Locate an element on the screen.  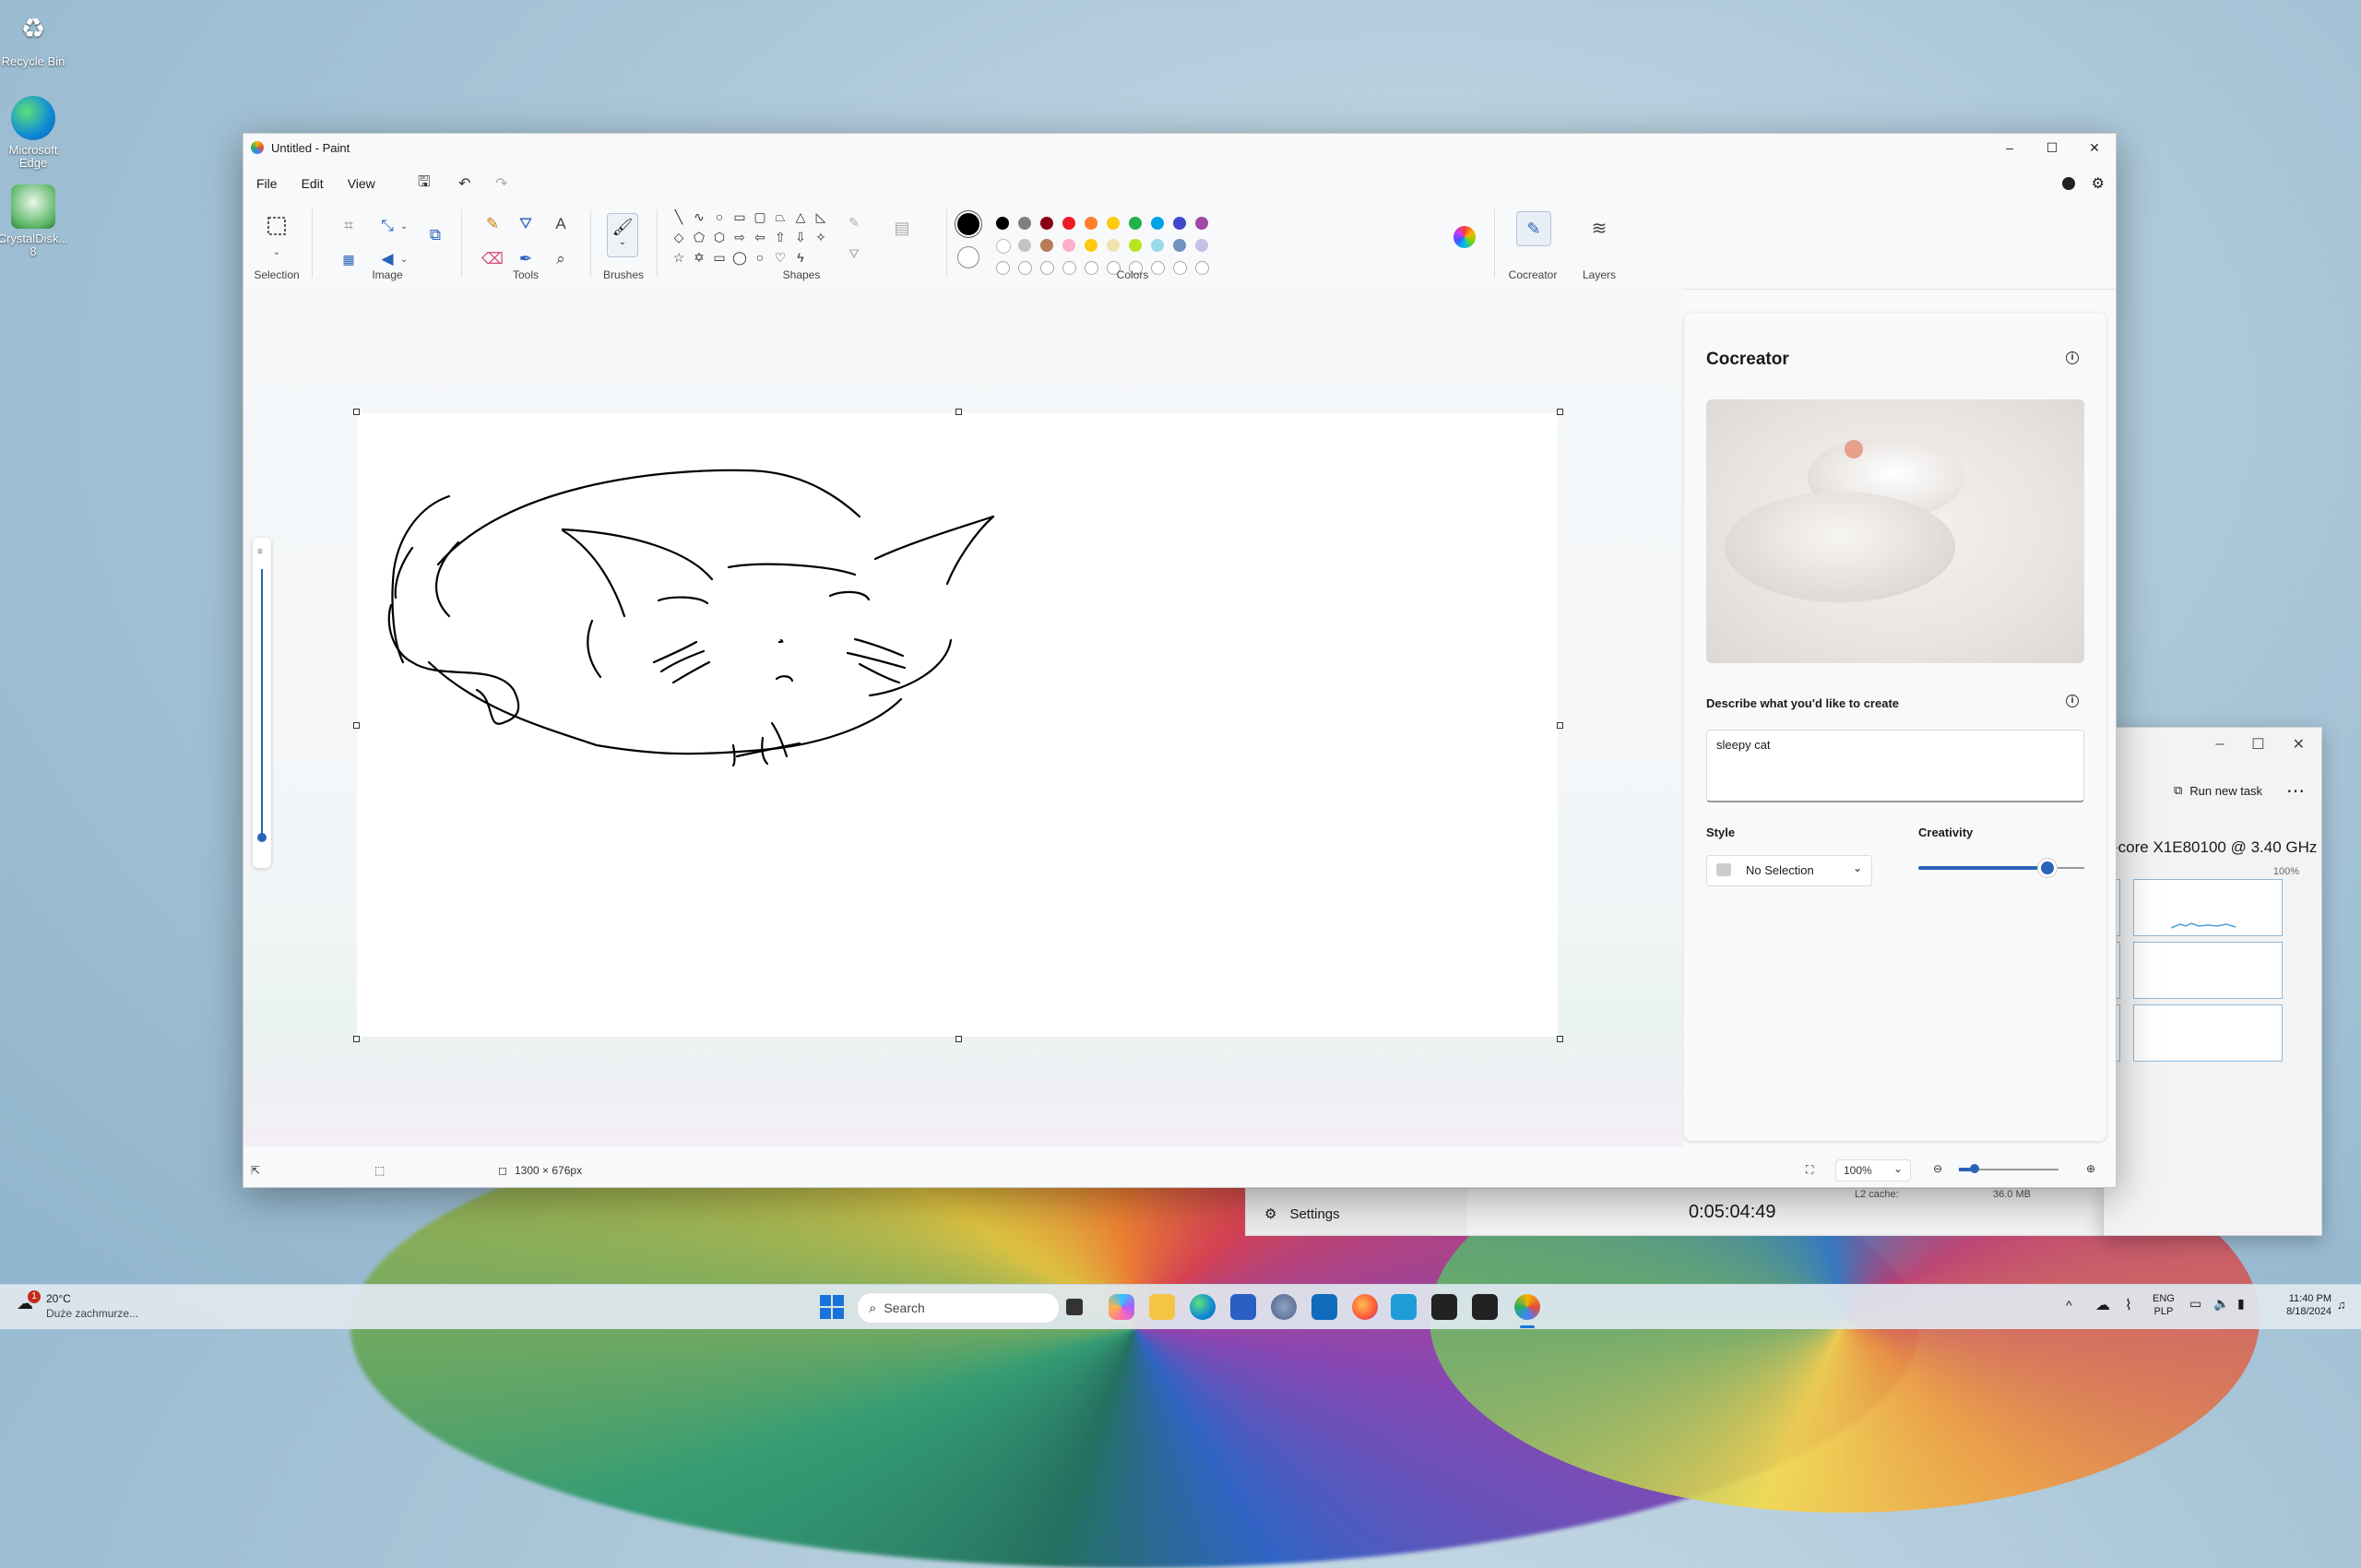
secondary-color is located at coordinates (968, 257).